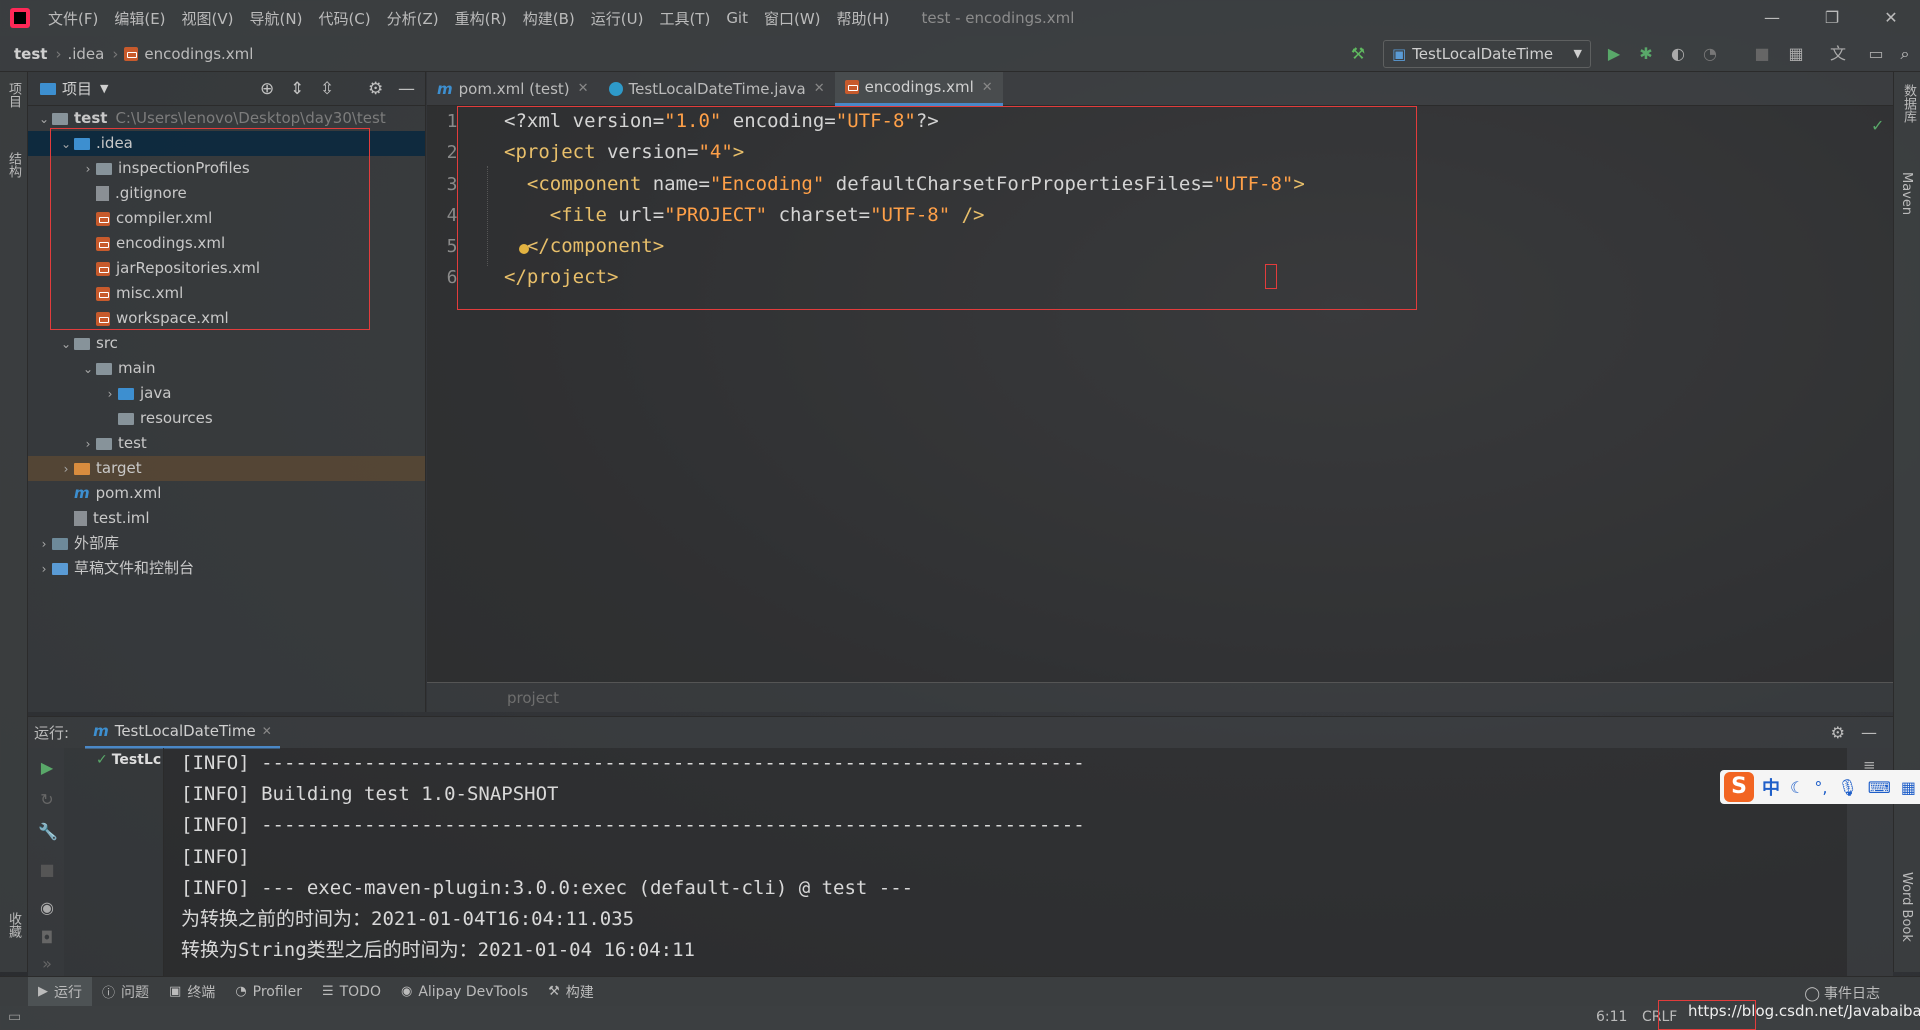 The image size is (1920, 1030). I want to click on bottom-tool-tab: ◔ Profiler, so click(268, 992).